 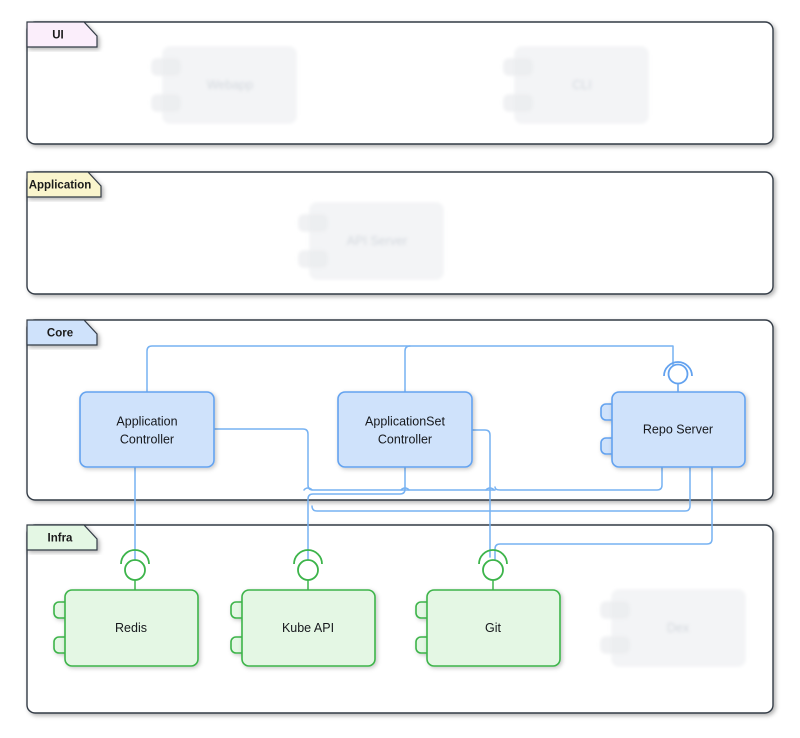 What do you see at coordinates (678, 374) in the screenshot?
I see `repo-server-socket-circle-icon` at bounding box center [678, 374].